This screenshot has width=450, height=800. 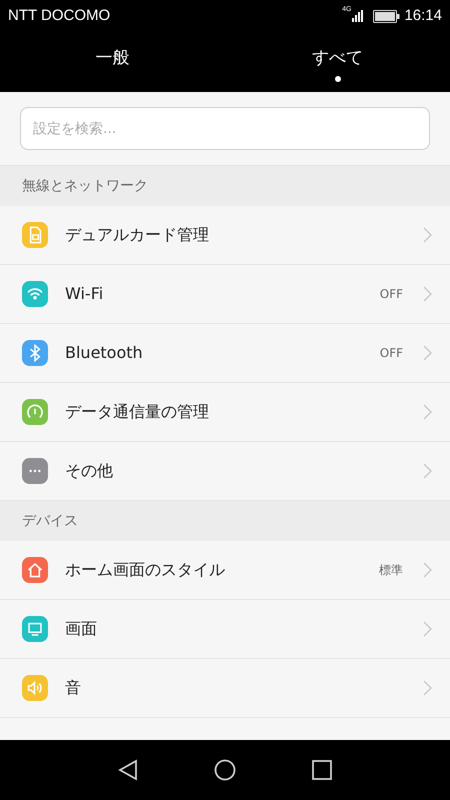 I want to click on setting-value: 標準, so click(x=391, y=570).